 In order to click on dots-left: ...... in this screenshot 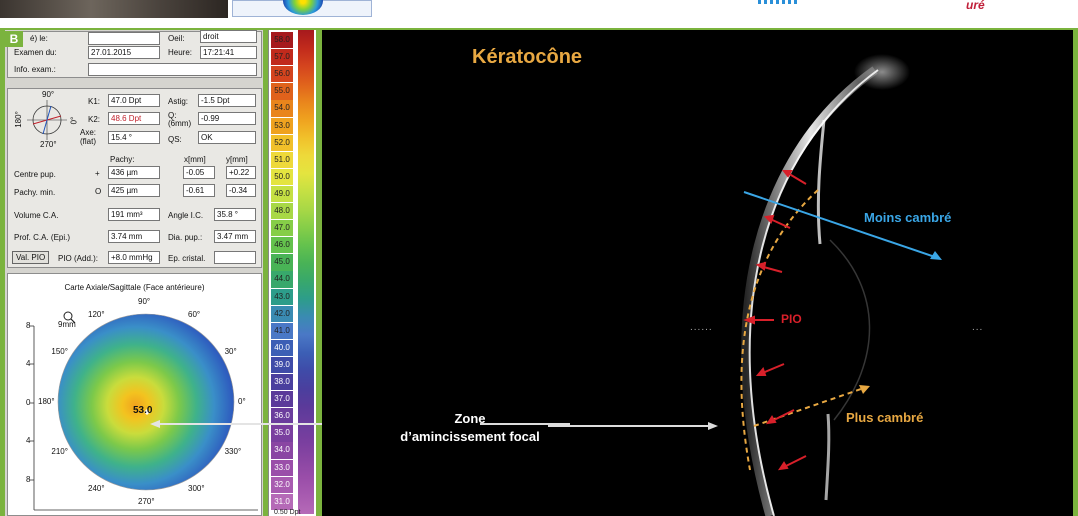, I will do `click(701, 327)`.